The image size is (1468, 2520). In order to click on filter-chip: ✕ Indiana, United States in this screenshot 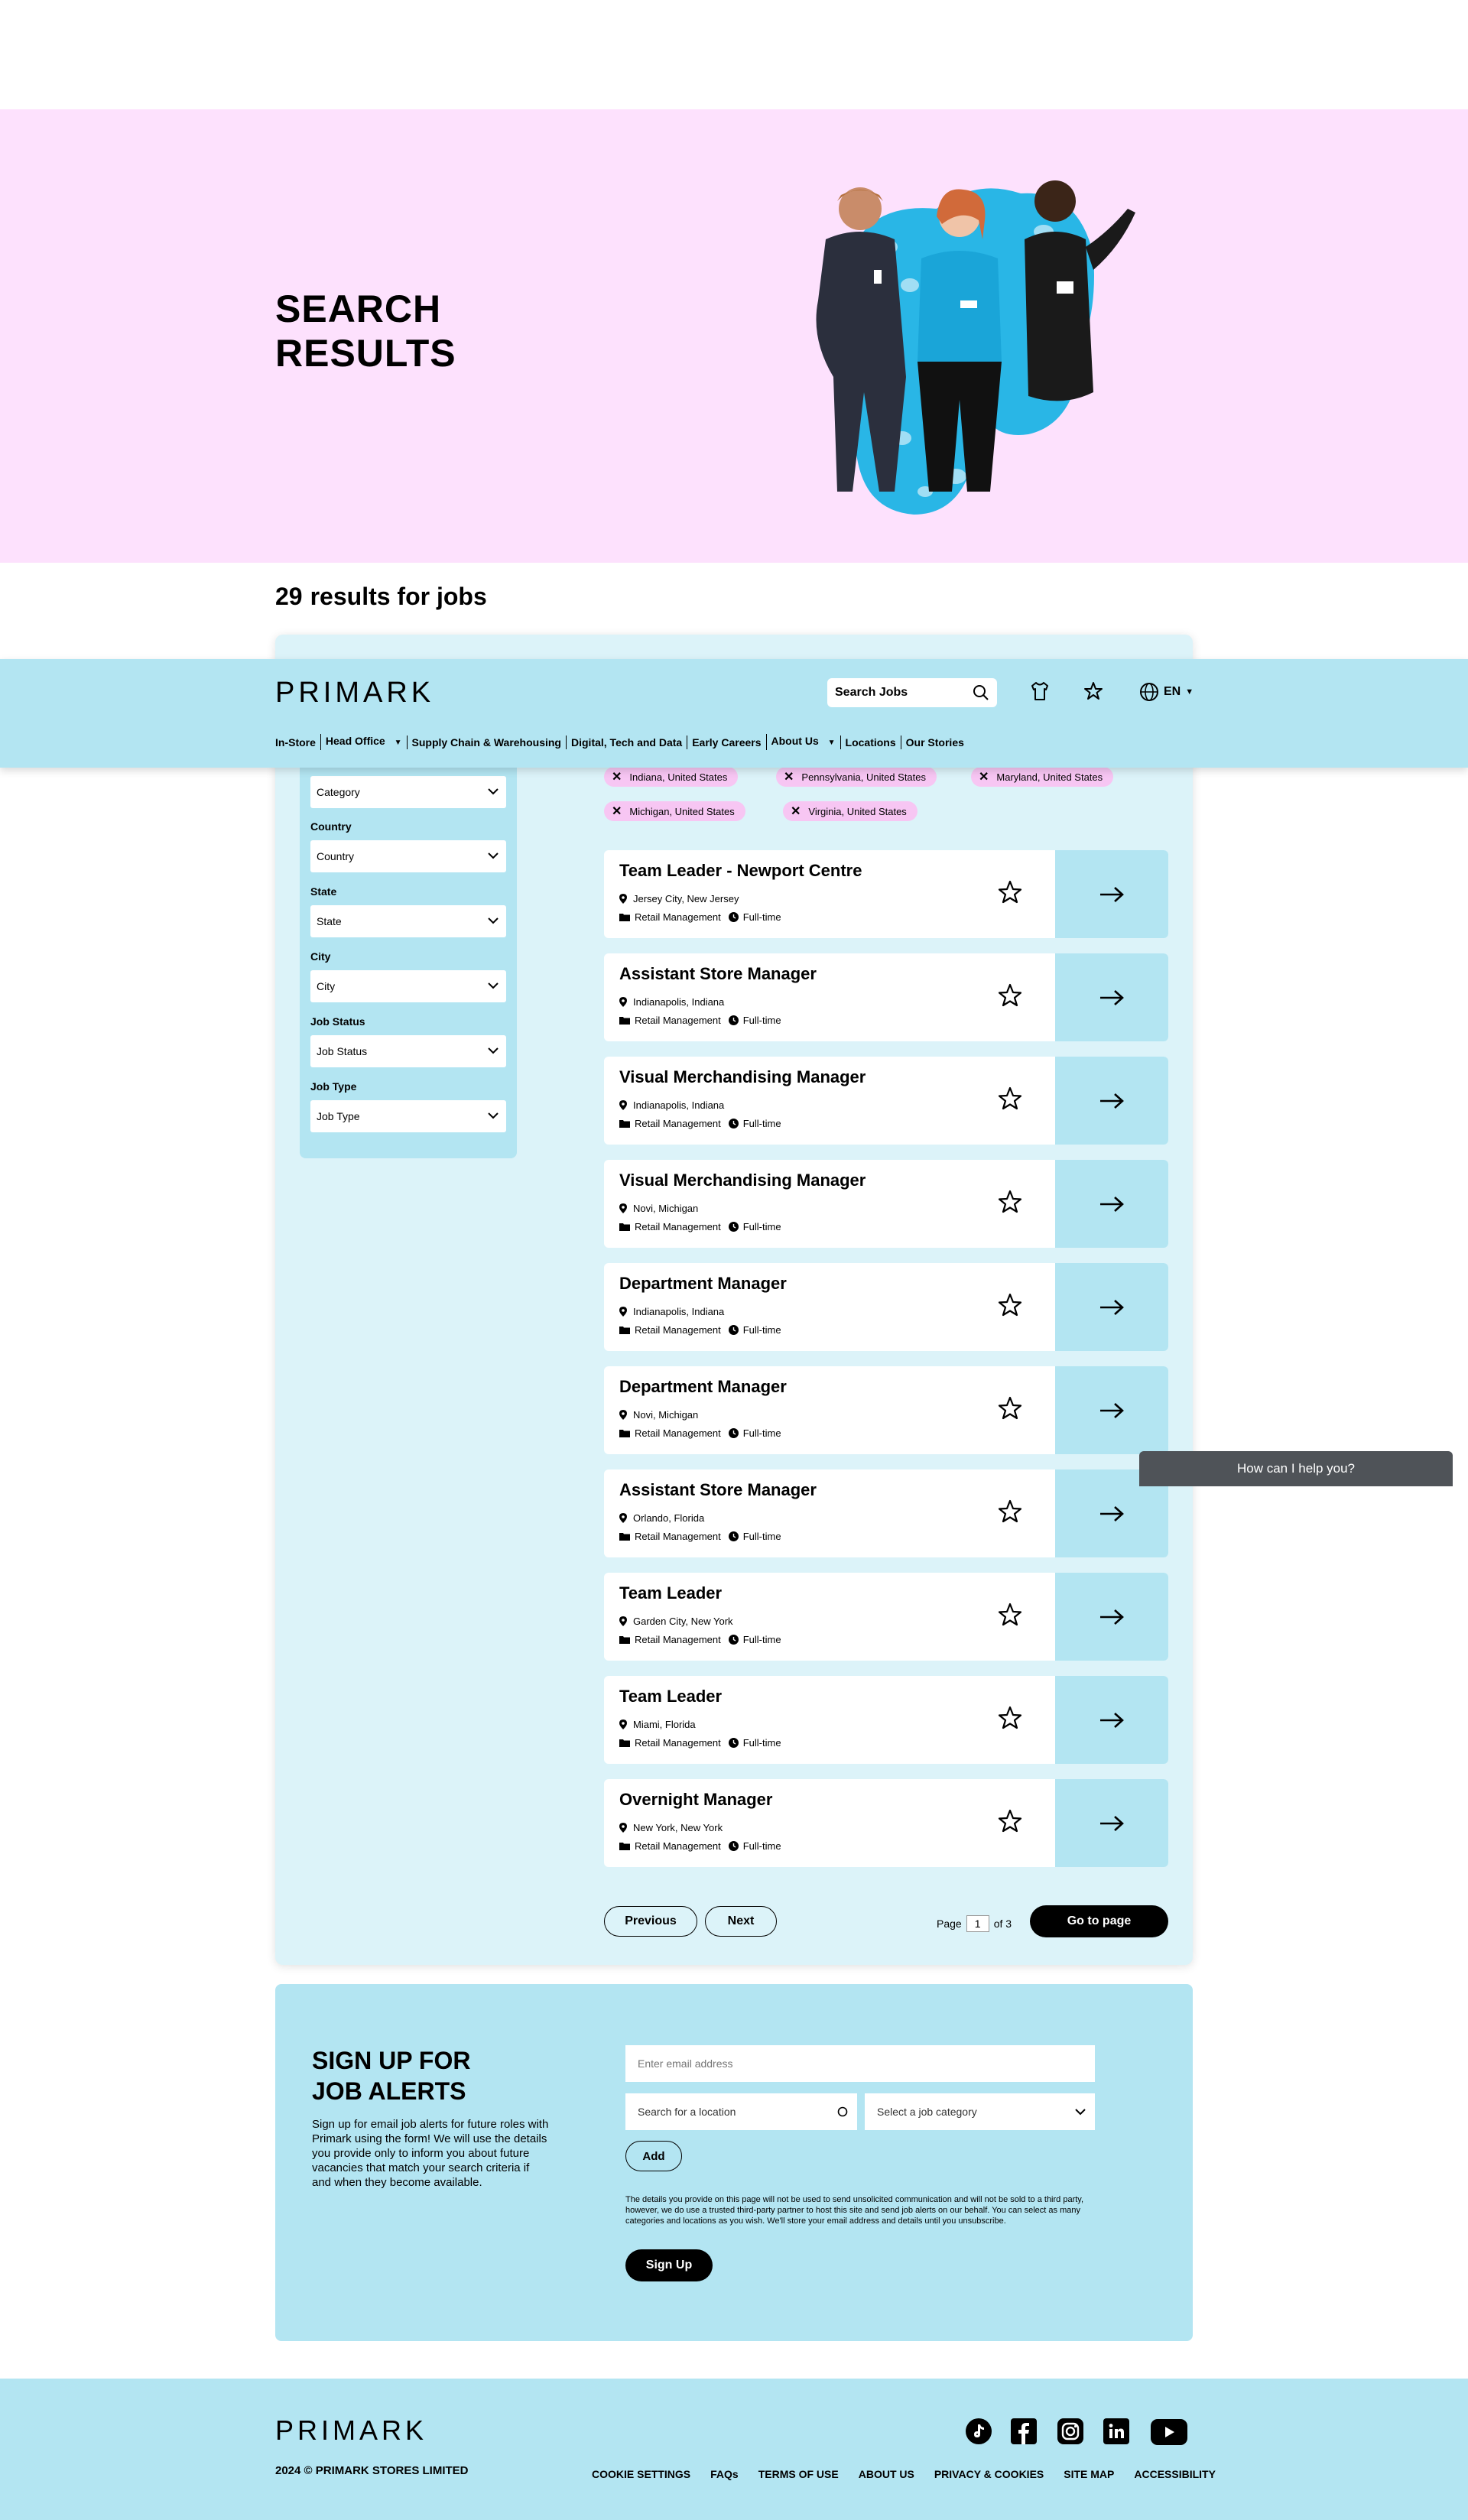, I will do `click(671, 777)`.